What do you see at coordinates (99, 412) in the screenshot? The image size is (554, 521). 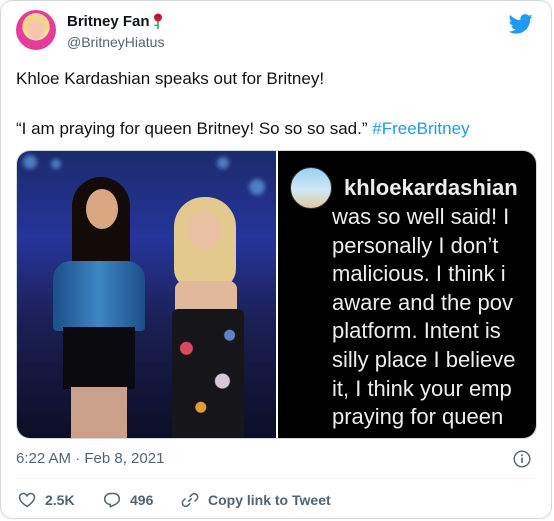 I see `person-left-legs` at bounding box center [99, 412].